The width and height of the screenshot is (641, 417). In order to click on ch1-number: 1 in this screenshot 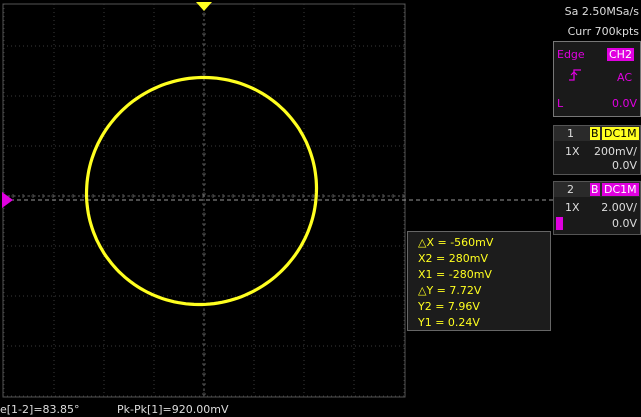, I will do `click(570, 133)`.